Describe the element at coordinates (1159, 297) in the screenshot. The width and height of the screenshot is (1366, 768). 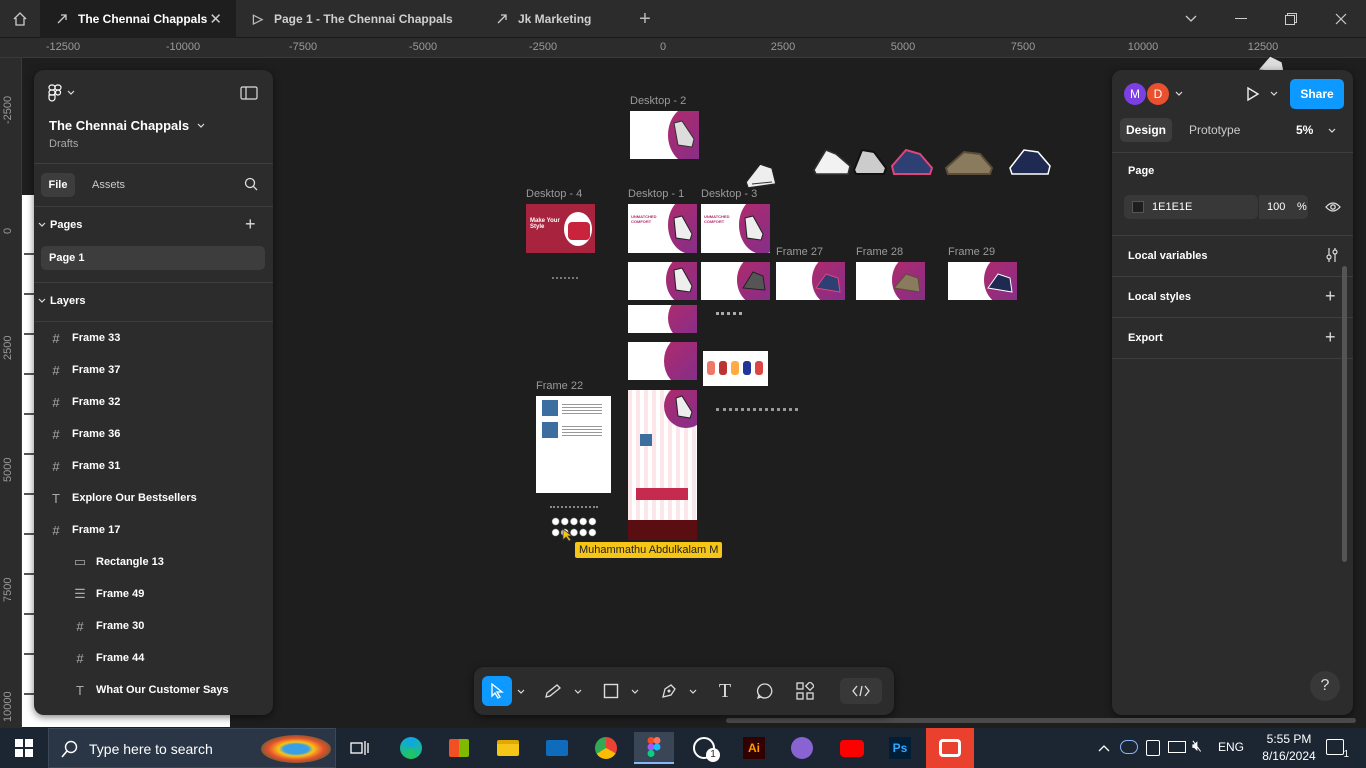
I see `local-styles: Local styles` at that location.